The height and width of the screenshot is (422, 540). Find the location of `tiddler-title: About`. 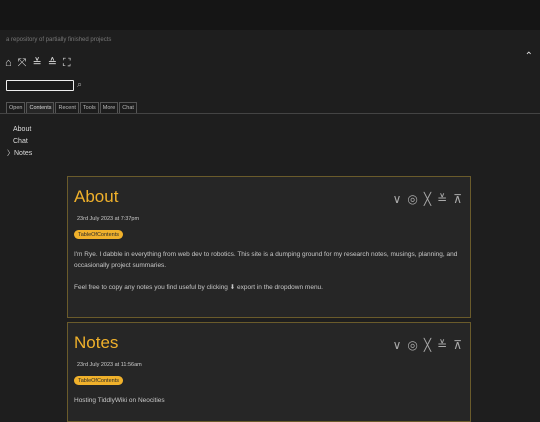

tiddler-title: About is located at coordinates (96, 197).